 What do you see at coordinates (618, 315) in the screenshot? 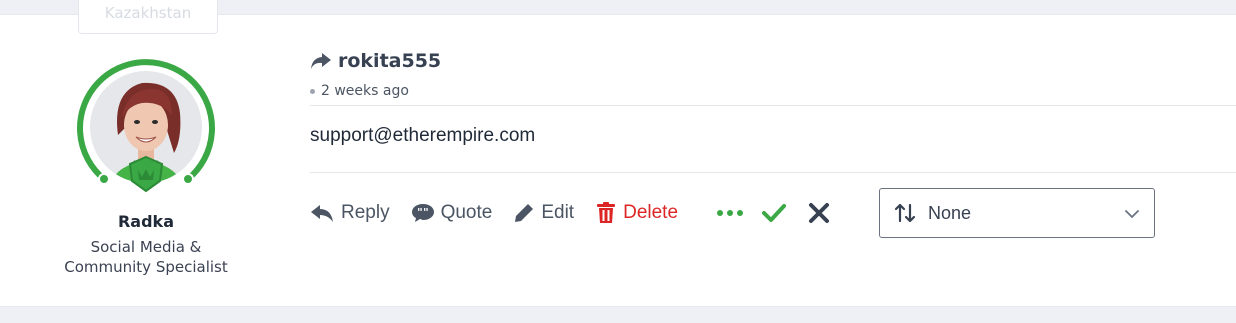
I see `bottom-background` at bounding box center [618, 315].